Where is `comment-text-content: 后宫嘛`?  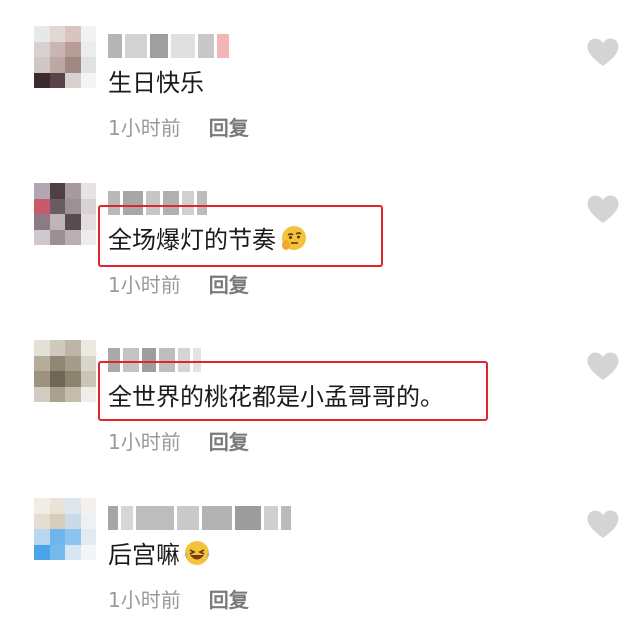 comment-text-content: 后宫嘛 is located at coordinates (144, 555).